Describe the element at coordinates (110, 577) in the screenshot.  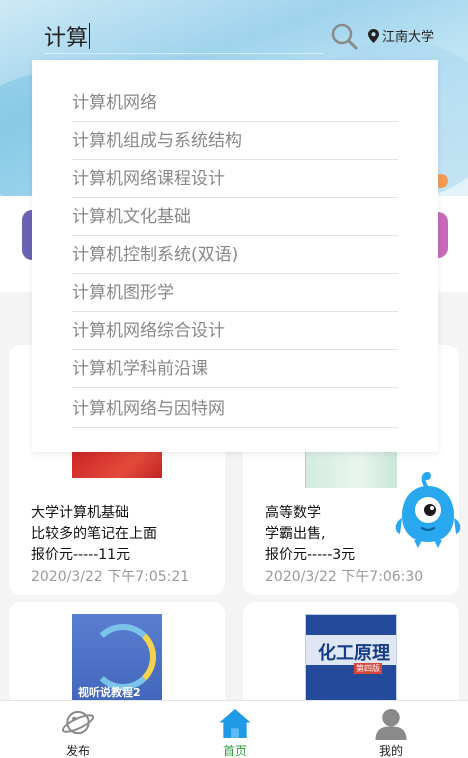
I see `listing-time: 2020/3/22 下午7:05:21` at that location.